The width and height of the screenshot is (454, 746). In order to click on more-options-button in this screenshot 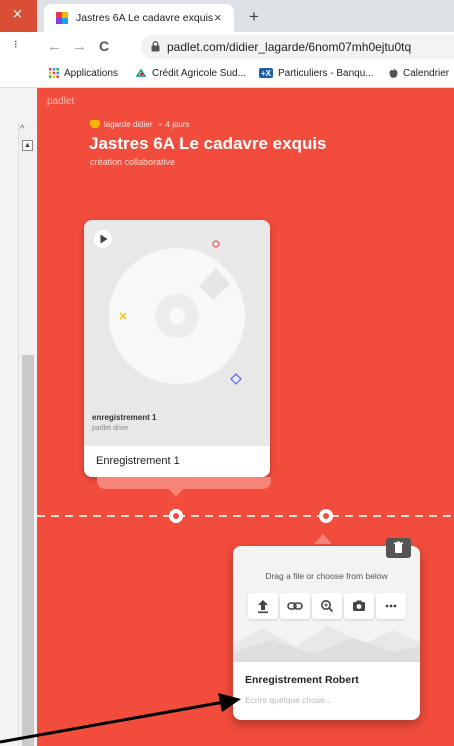, I will do `click(391, 606)`.